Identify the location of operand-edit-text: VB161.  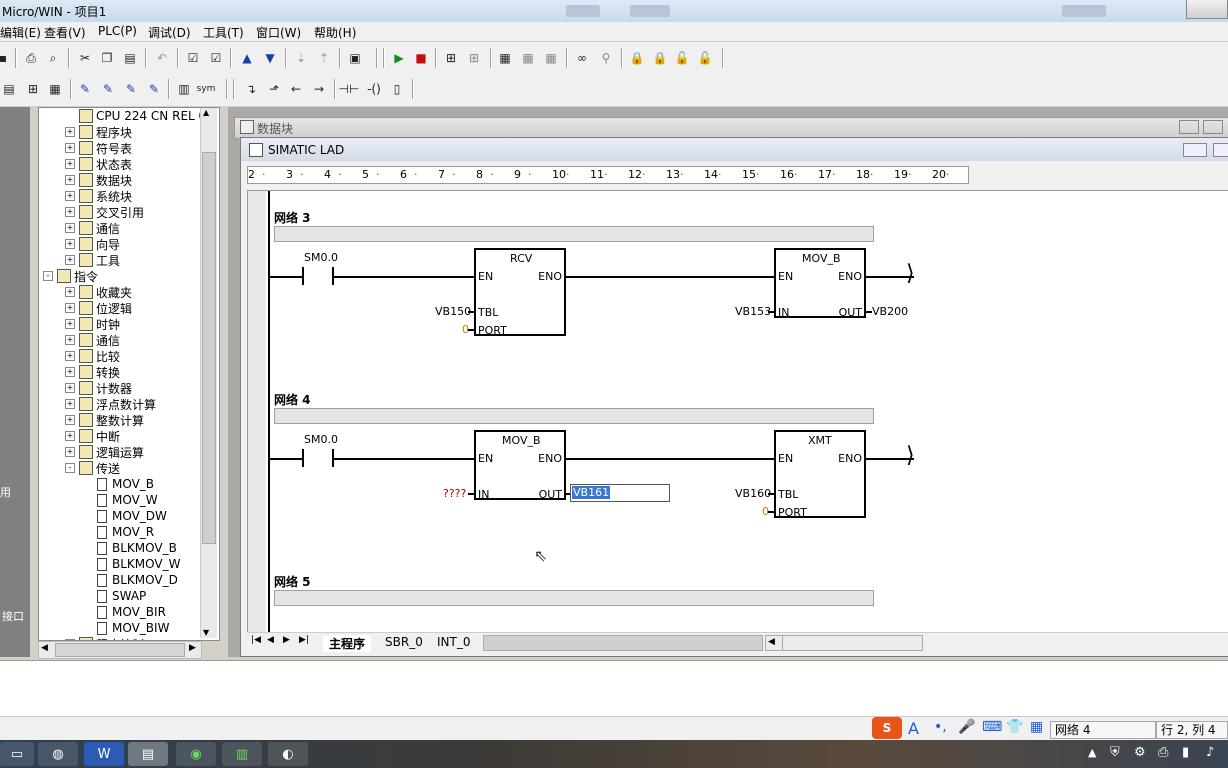
(591, 492).